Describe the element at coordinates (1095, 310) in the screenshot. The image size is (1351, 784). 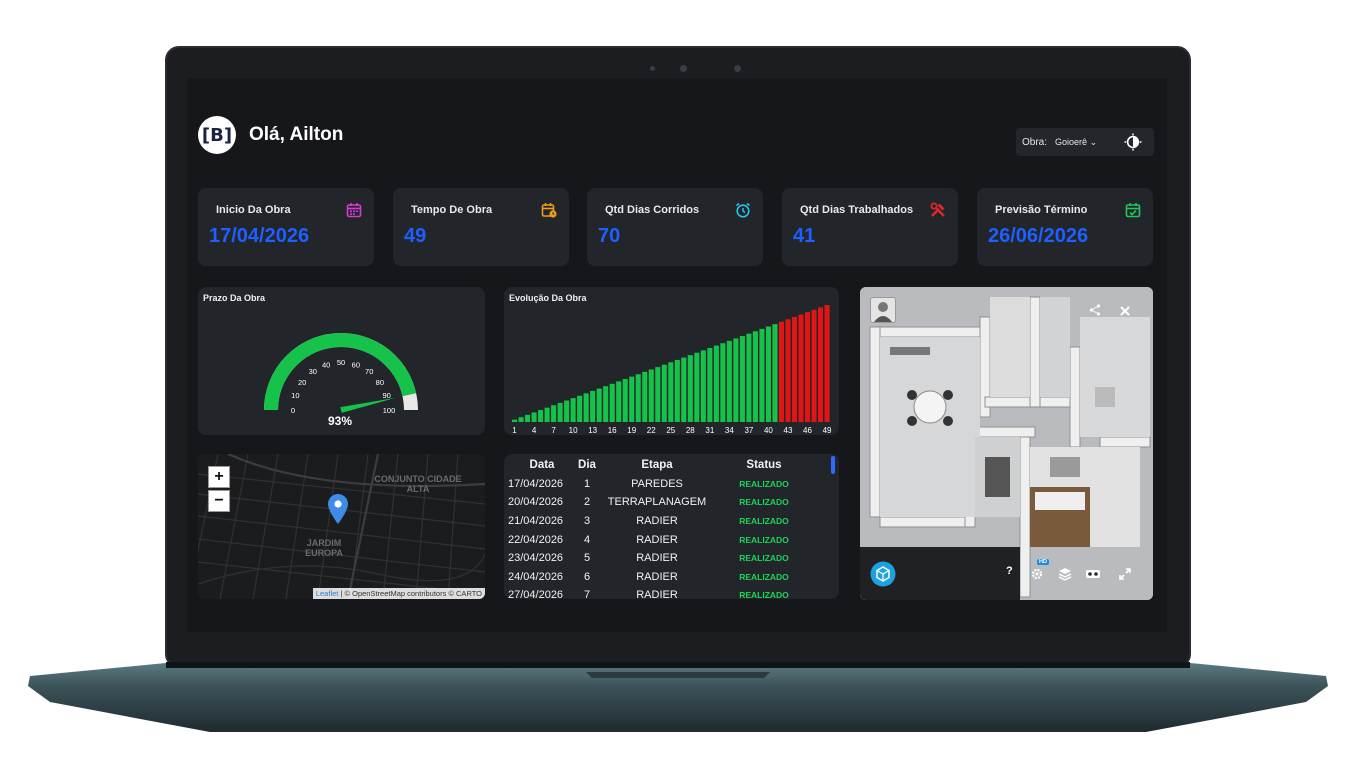
I see `share-icon` at that location.